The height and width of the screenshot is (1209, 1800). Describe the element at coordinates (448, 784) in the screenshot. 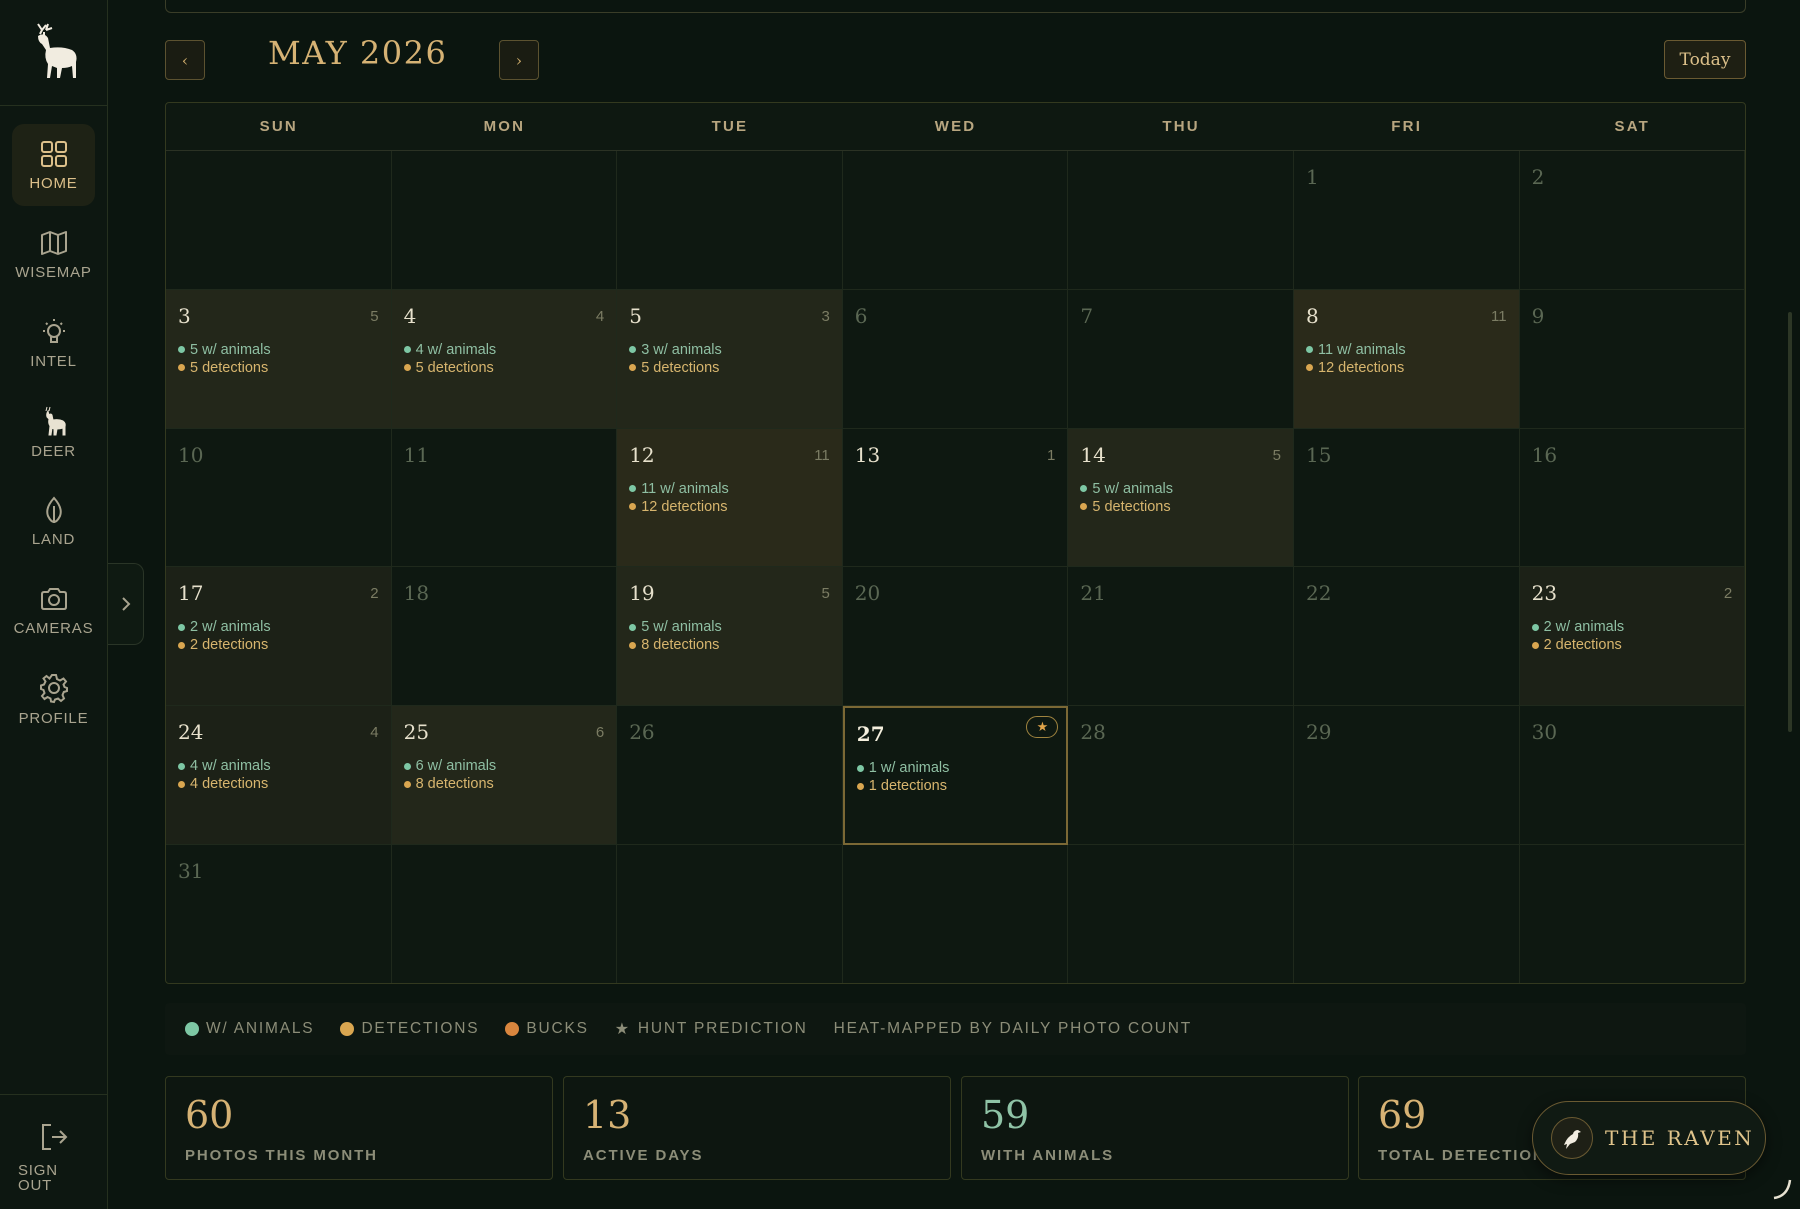

I see `detections-stat: 8 detections` at that location.